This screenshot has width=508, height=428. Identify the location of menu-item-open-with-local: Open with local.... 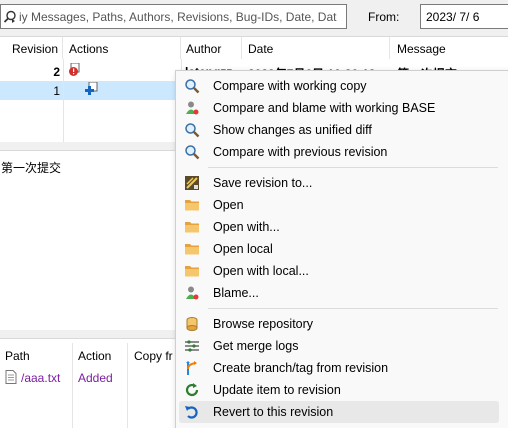
(339, 271).